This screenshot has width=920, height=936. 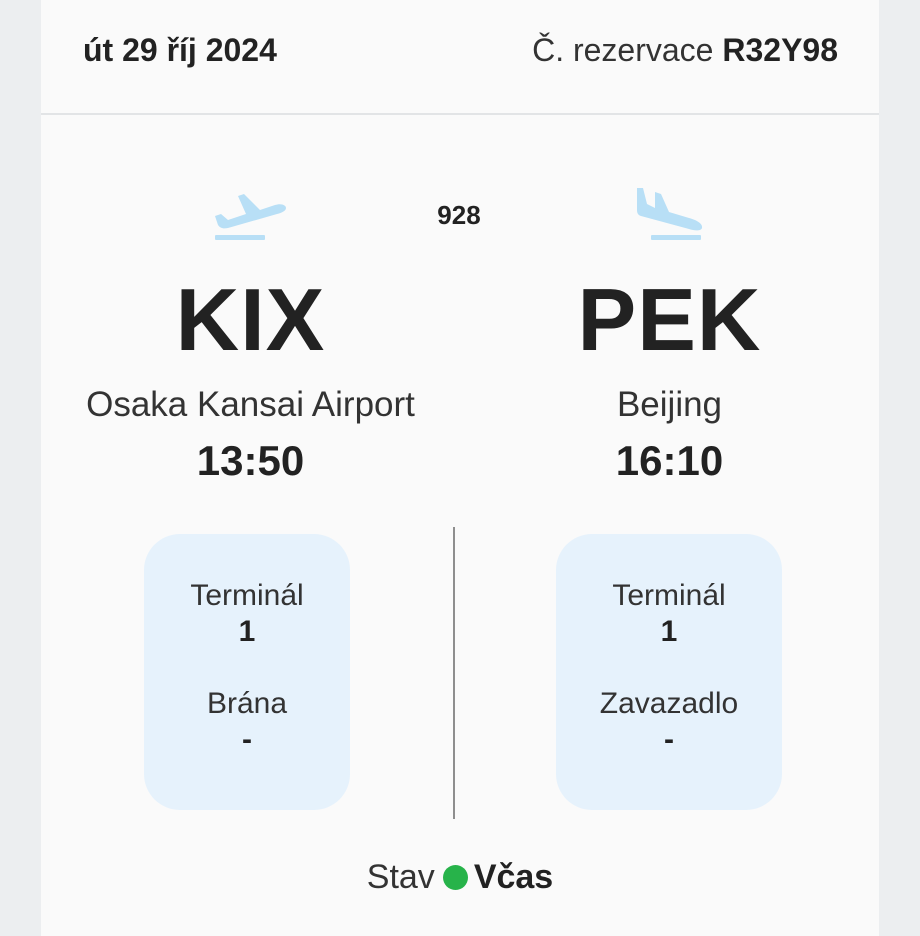 I want to click on booking-reference: Č. rezervace R32Y98, so click(x=685, y=50).